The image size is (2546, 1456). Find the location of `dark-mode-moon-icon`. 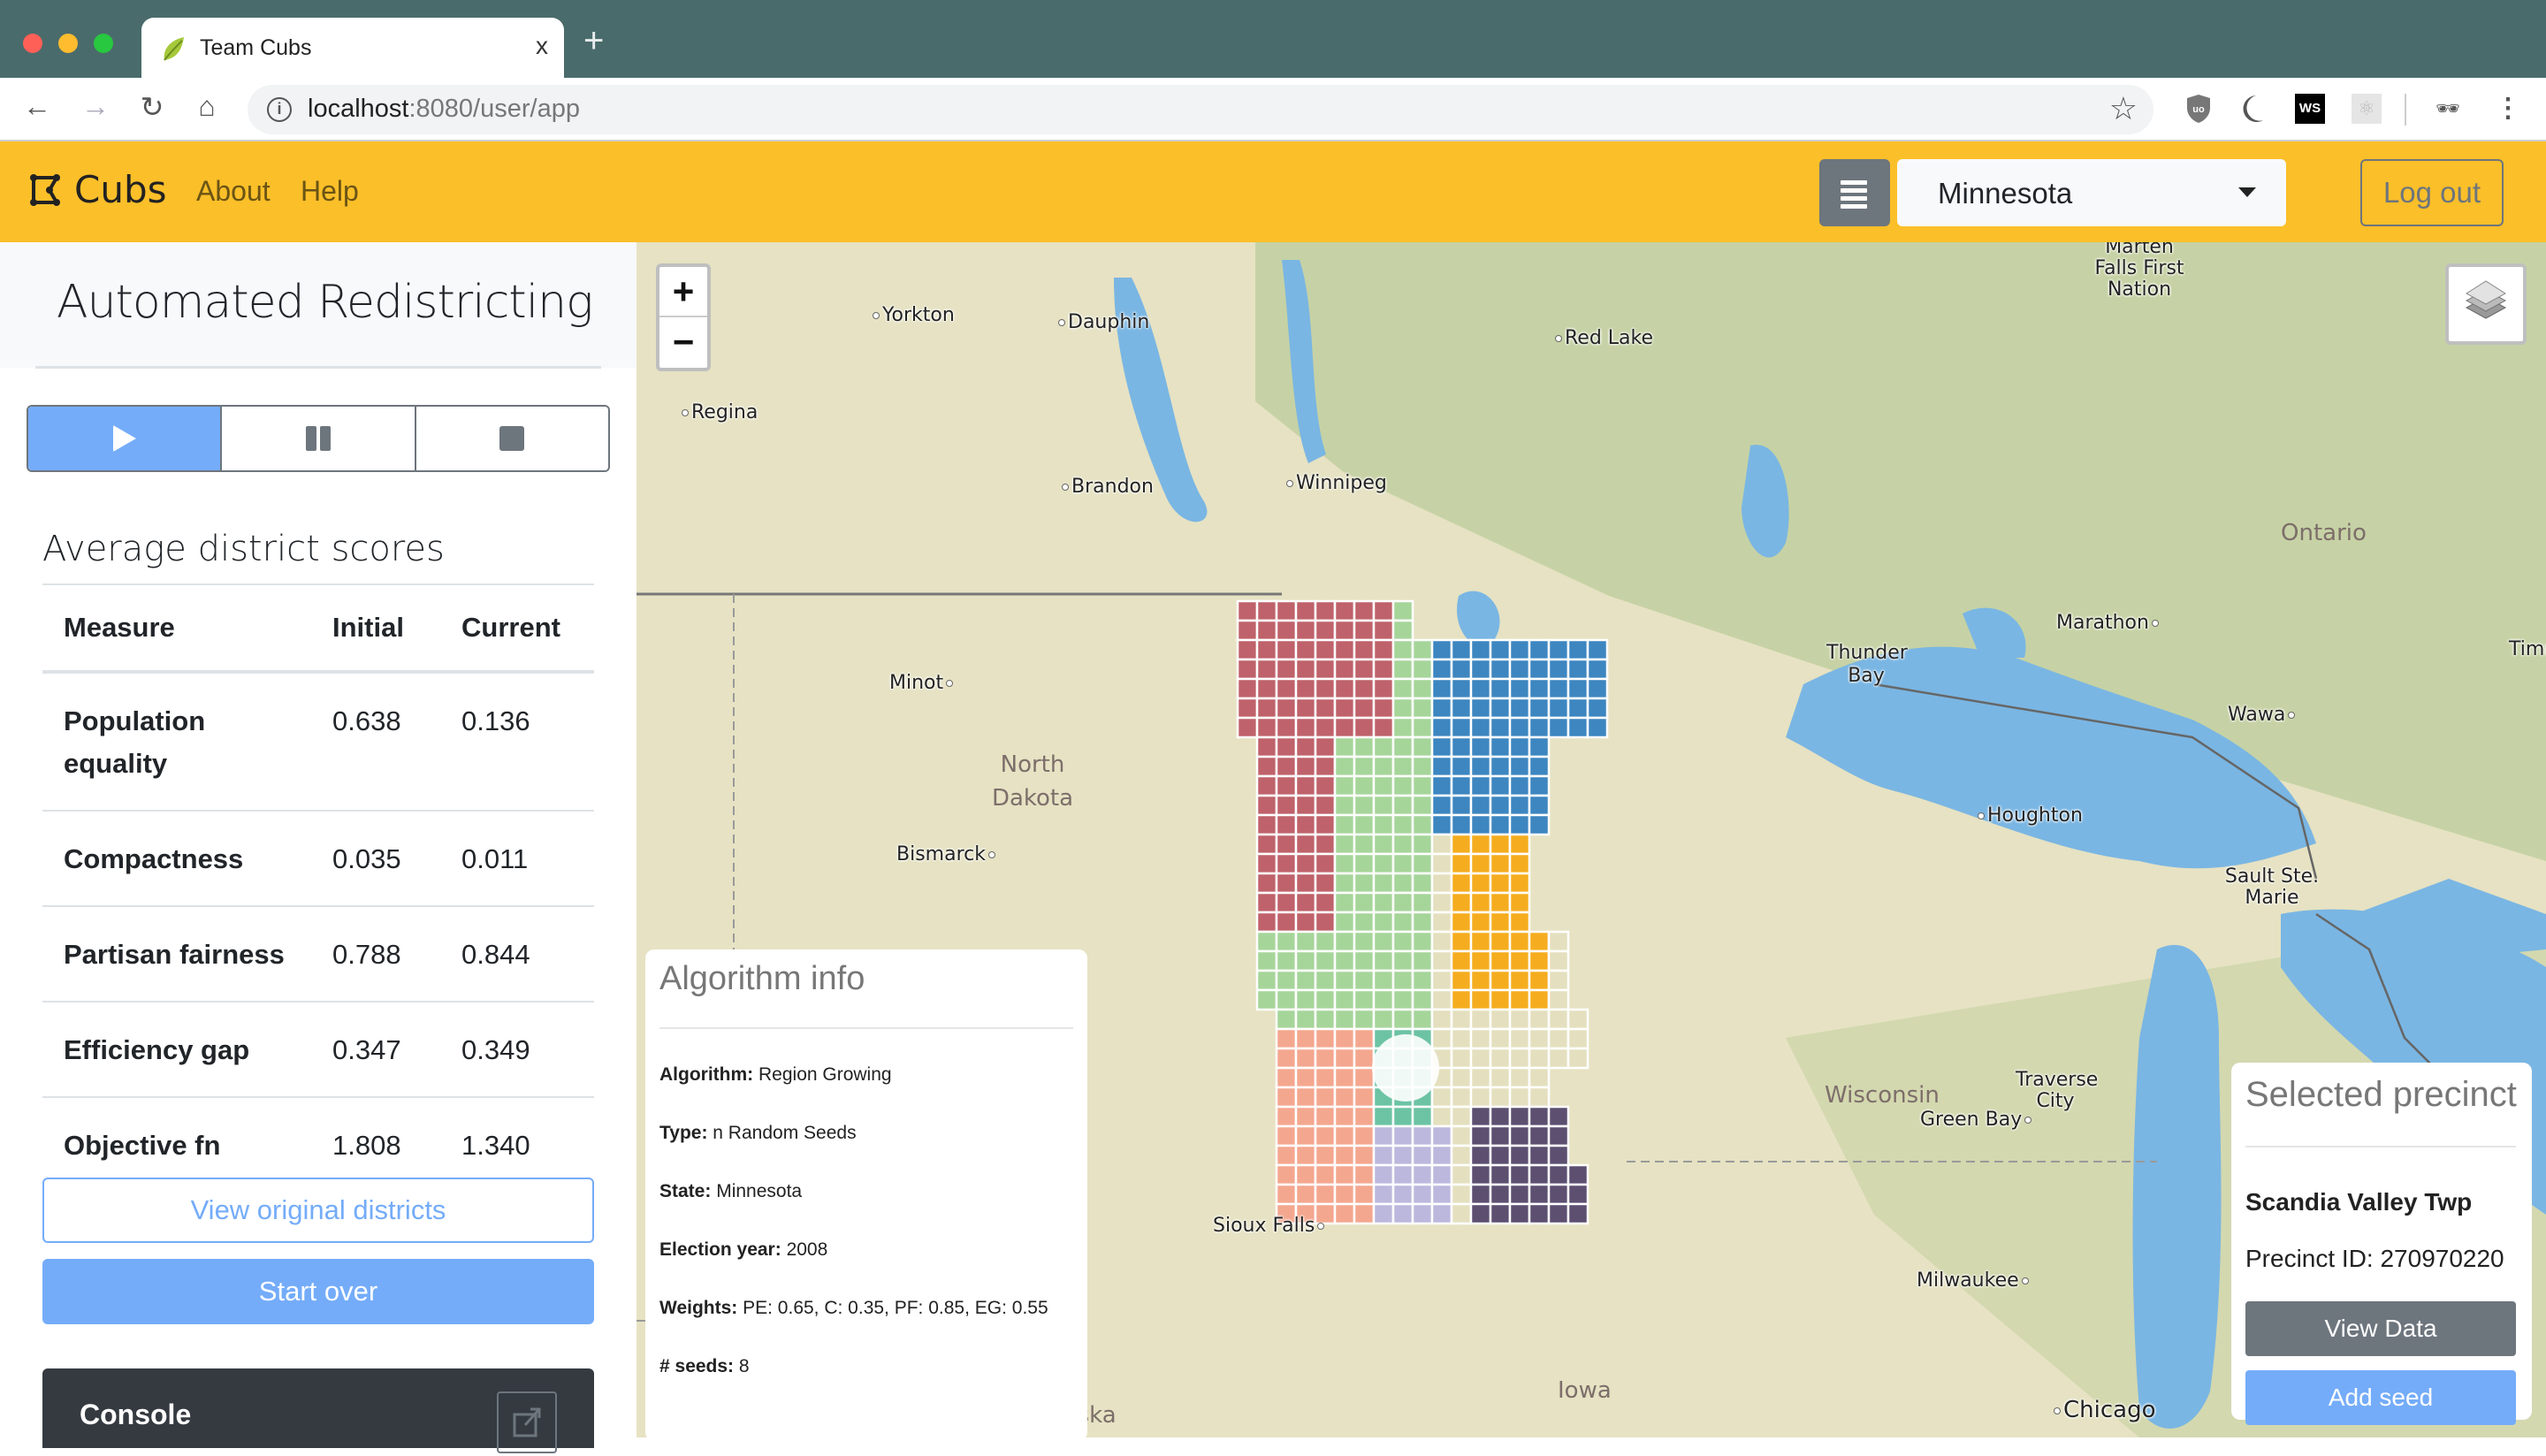

dark-mode-moon-icon is located at coordinates (2252, 109).